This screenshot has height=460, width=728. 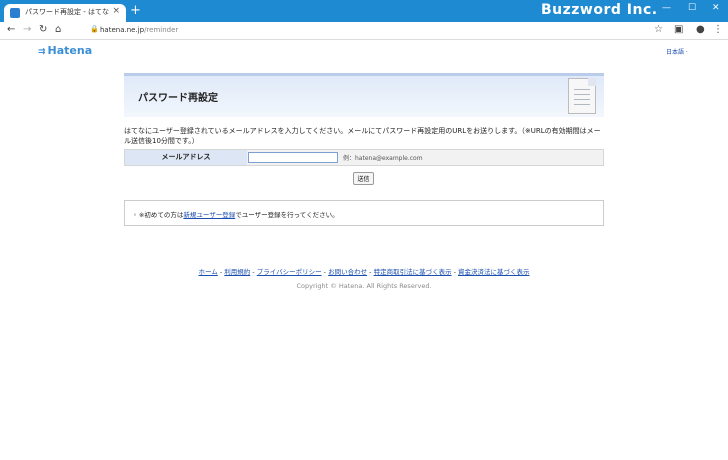 I want to click on address-bar: 🔒 hatena.ne.jp/reminder ☆, so click(x=370, y=31).